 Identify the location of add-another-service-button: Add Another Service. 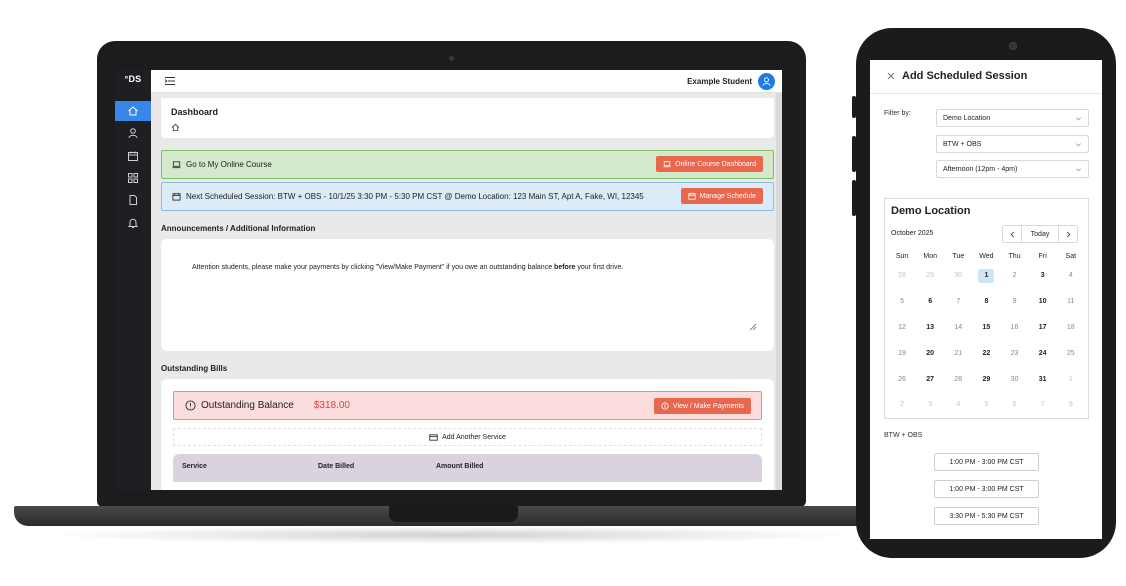
(467, 437).